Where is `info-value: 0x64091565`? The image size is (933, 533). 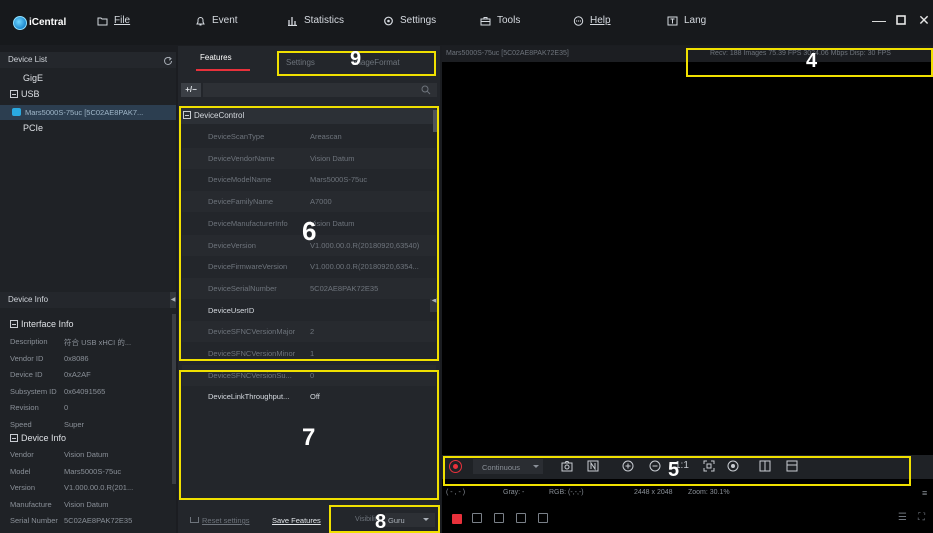 info-value: 0x64091565 is located at coordinates (85, 391).